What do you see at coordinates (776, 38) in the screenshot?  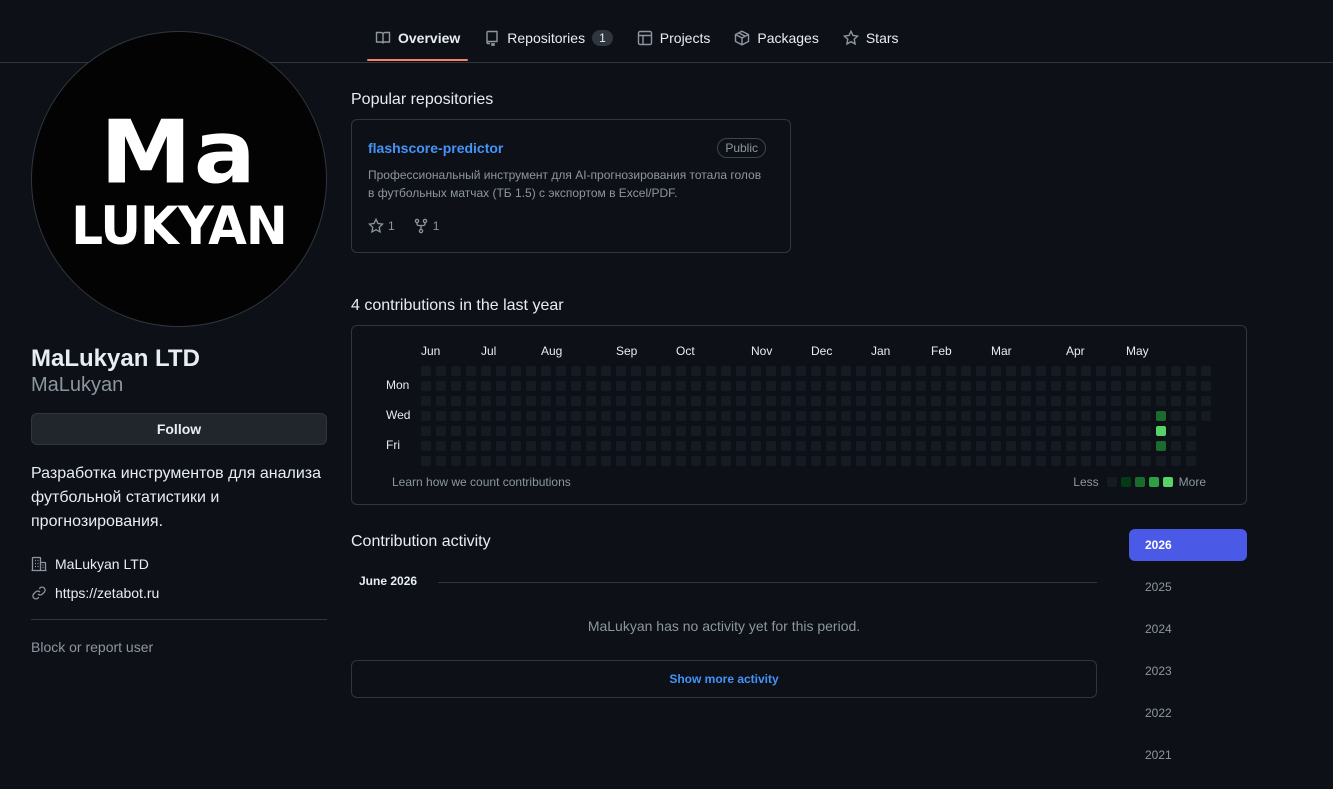 I see `tab-packages: Packages` at bounding box center [776, 38].